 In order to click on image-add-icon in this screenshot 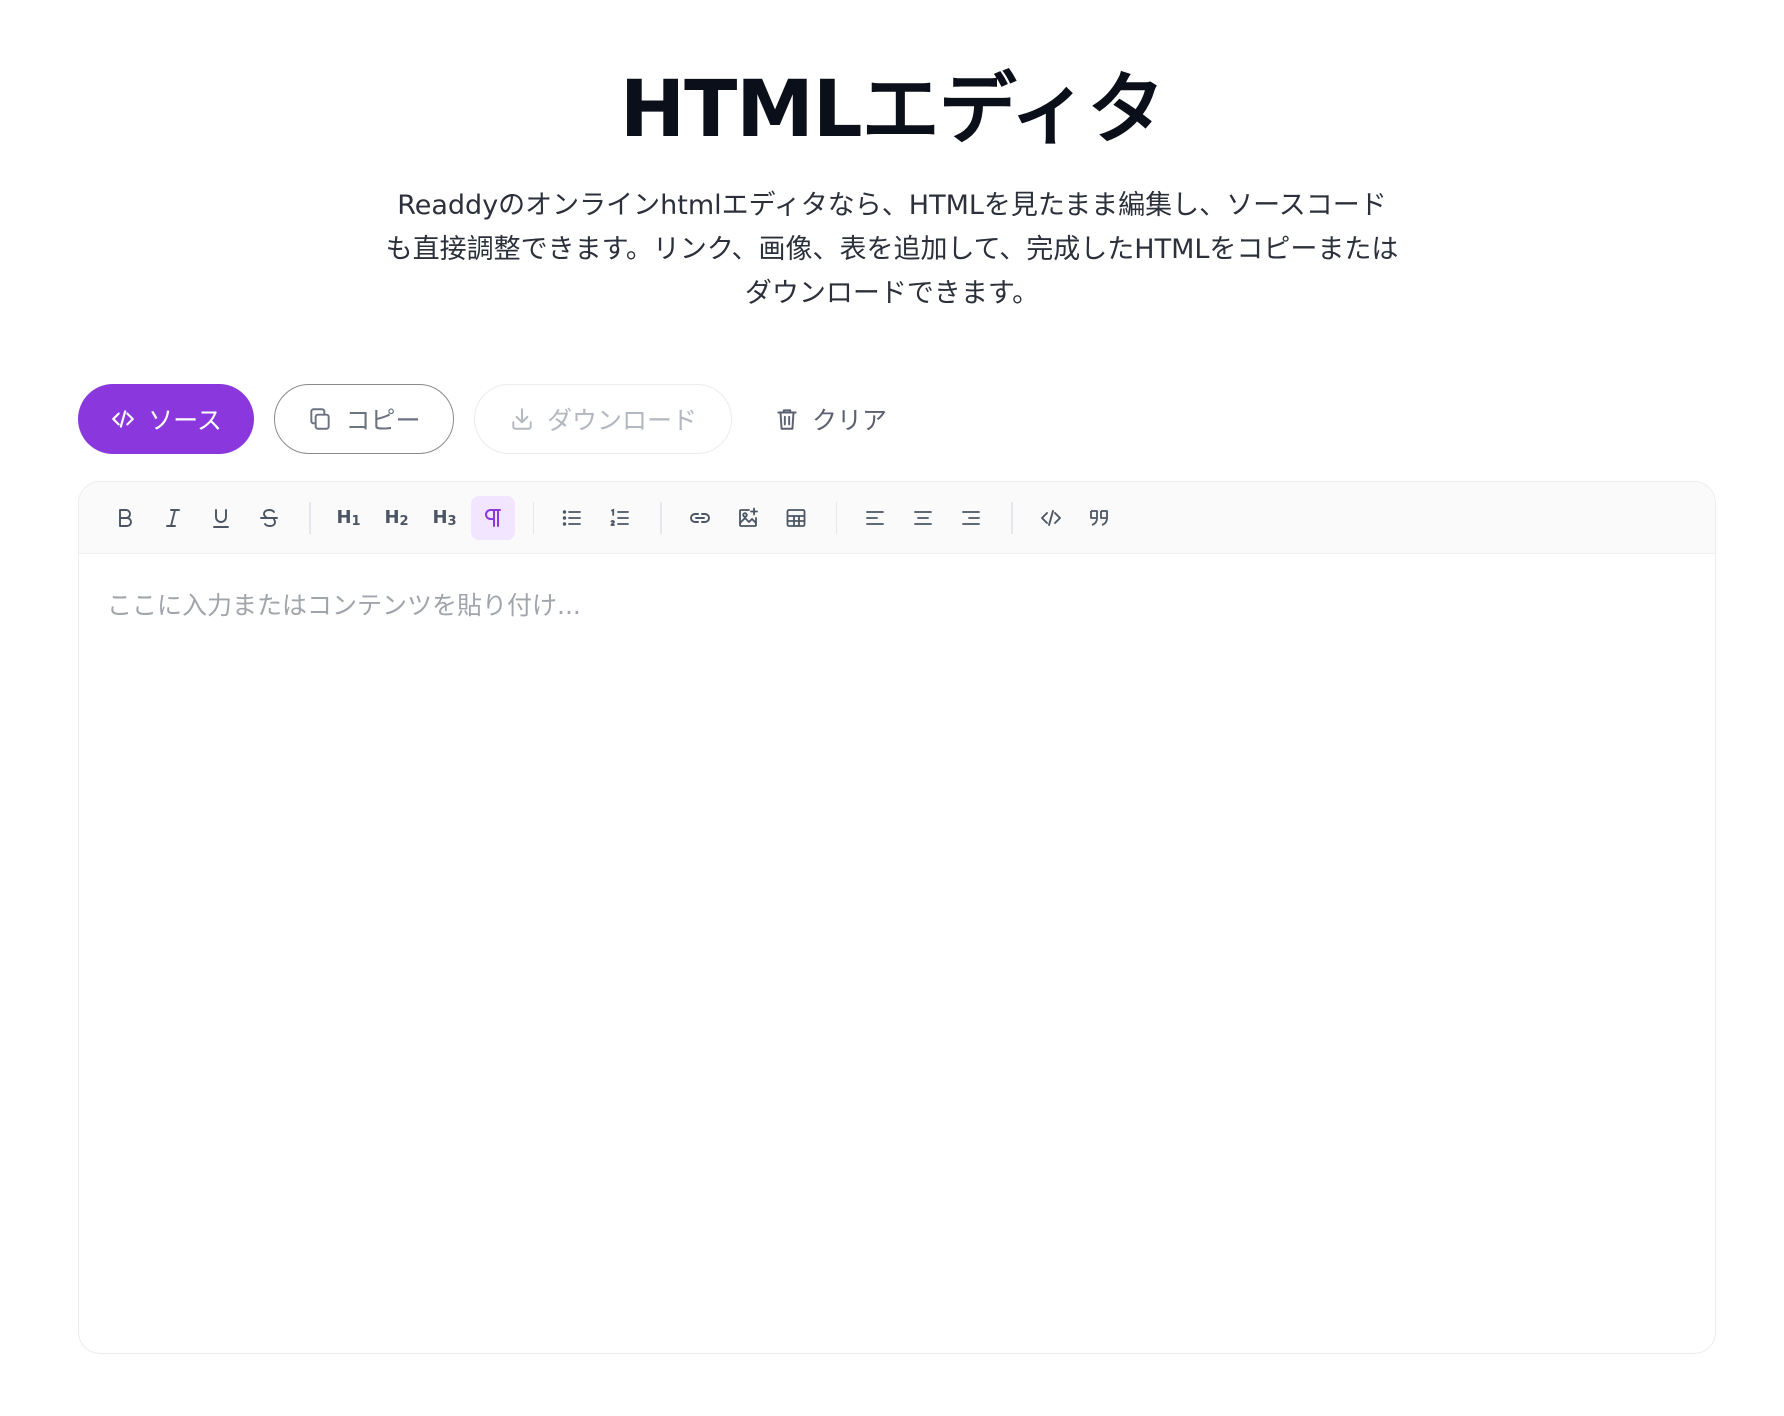, I will do `click(748, 517)`.